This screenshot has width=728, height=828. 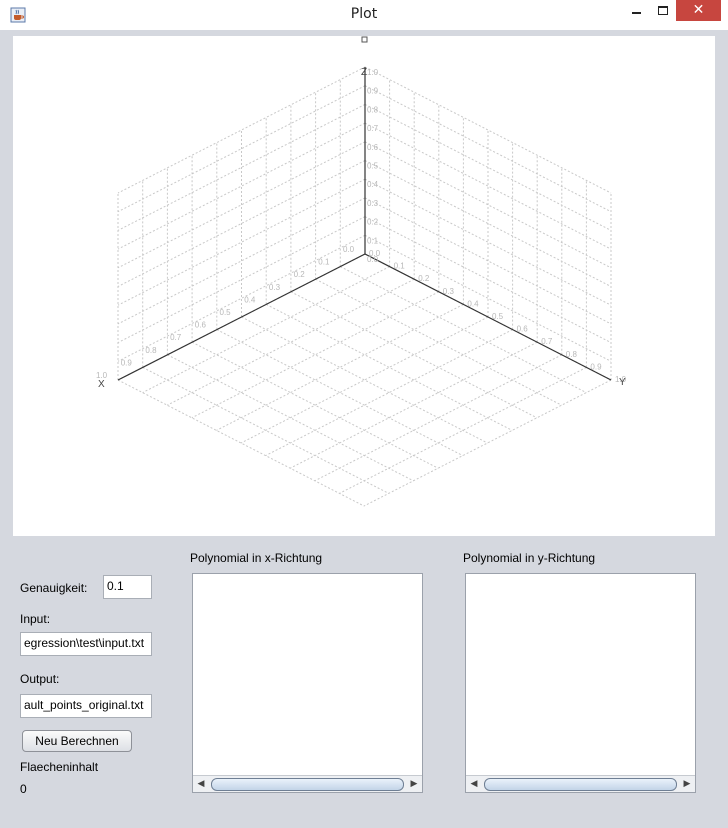 What do you see at coordinates (523, 329) in the screenshot?
I see `y-tick-label: 0.6` at bounding box center [523, 329].